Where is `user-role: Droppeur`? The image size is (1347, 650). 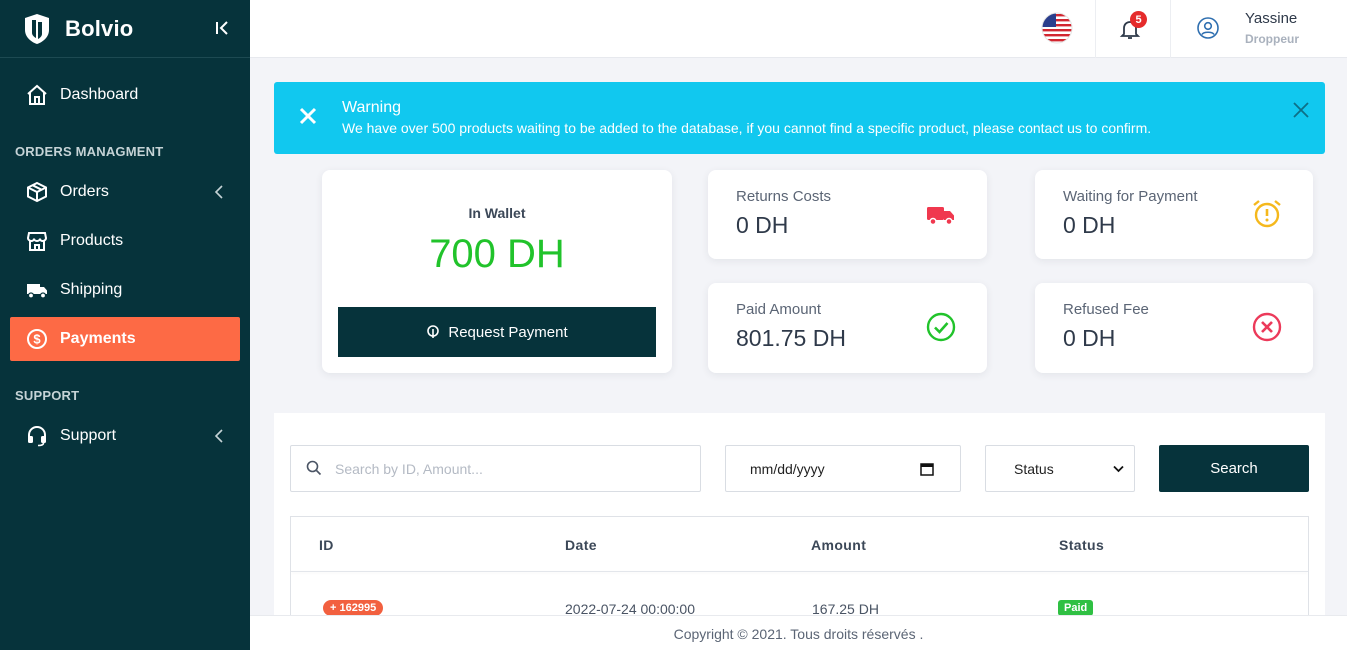 user-role: Droppeur is located at coordinates (1272, 39).